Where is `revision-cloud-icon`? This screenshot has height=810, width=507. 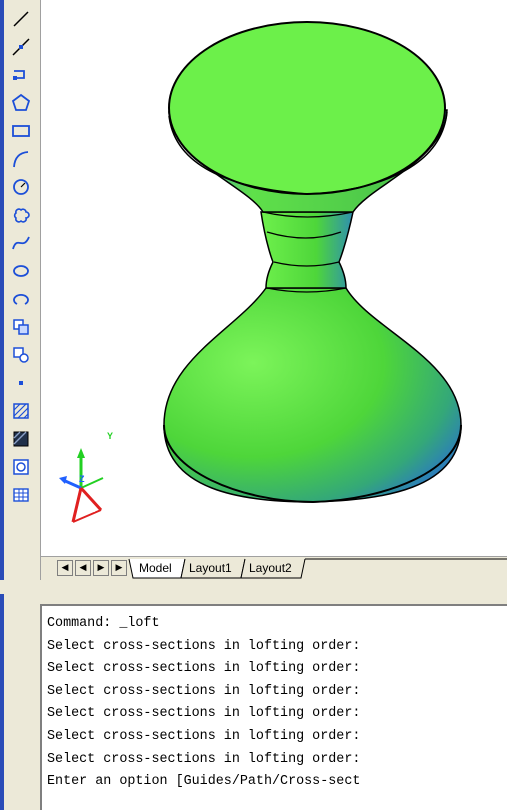
revision-cloud-icon is located at coordinates (21, 215).